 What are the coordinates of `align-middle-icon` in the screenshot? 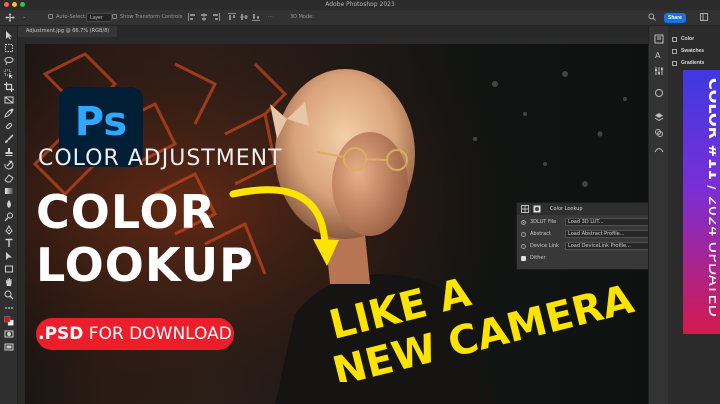 It's located at (244, 17).